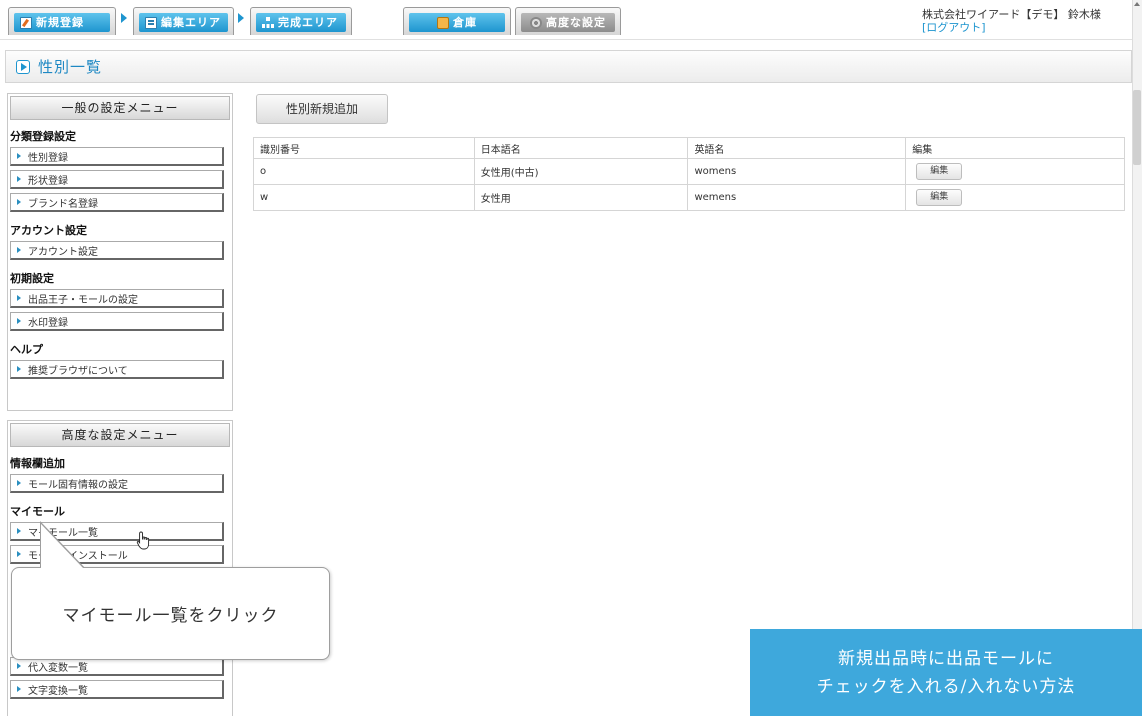 Image resolution: width=1142 pixels, height=716 pixels. I want to click on column-header-japanese-name: 日本語名, so click(581, 148).